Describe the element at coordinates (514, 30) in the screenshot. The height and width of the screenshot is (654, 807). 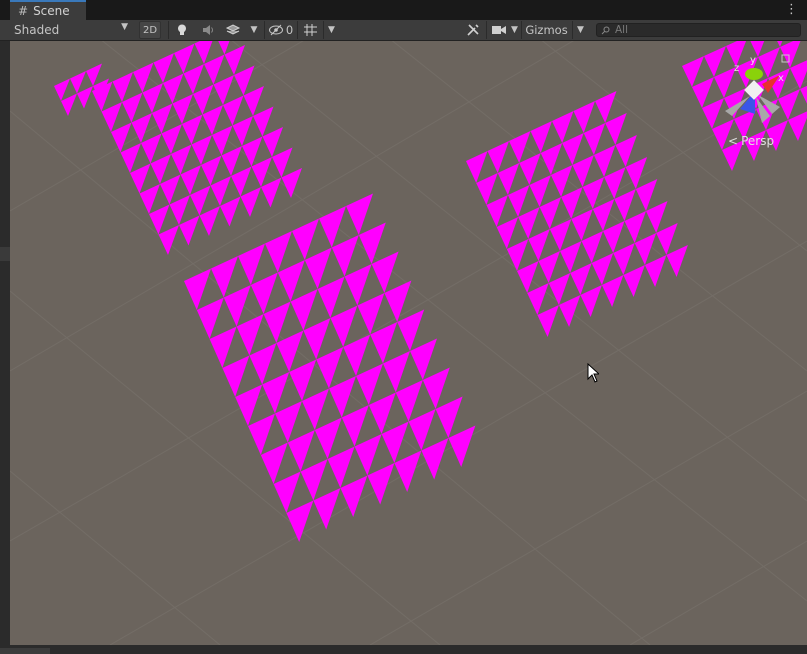
I see `camera-dropdown-icon: ▼` at that location.